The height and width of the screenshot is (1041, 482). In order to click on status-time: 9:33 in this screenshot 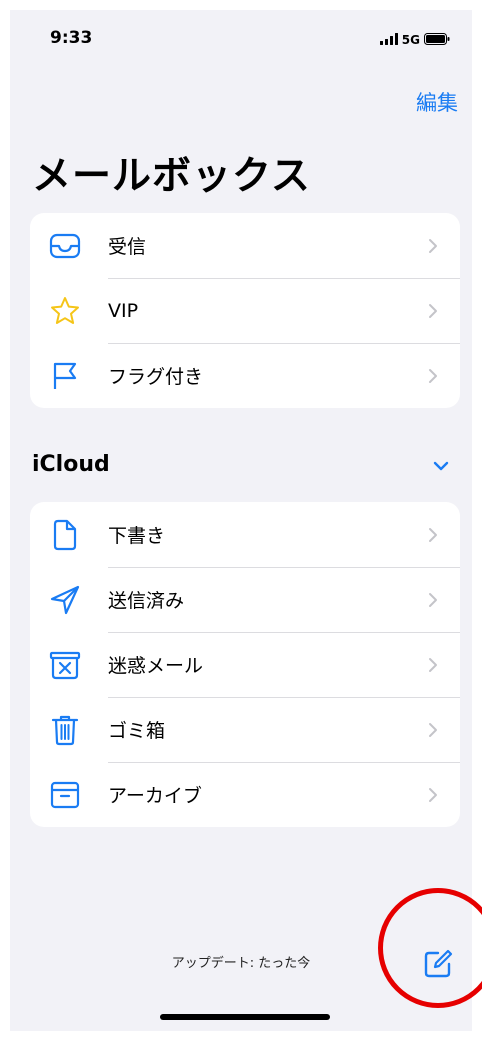, I will do `click(71, 38)`.